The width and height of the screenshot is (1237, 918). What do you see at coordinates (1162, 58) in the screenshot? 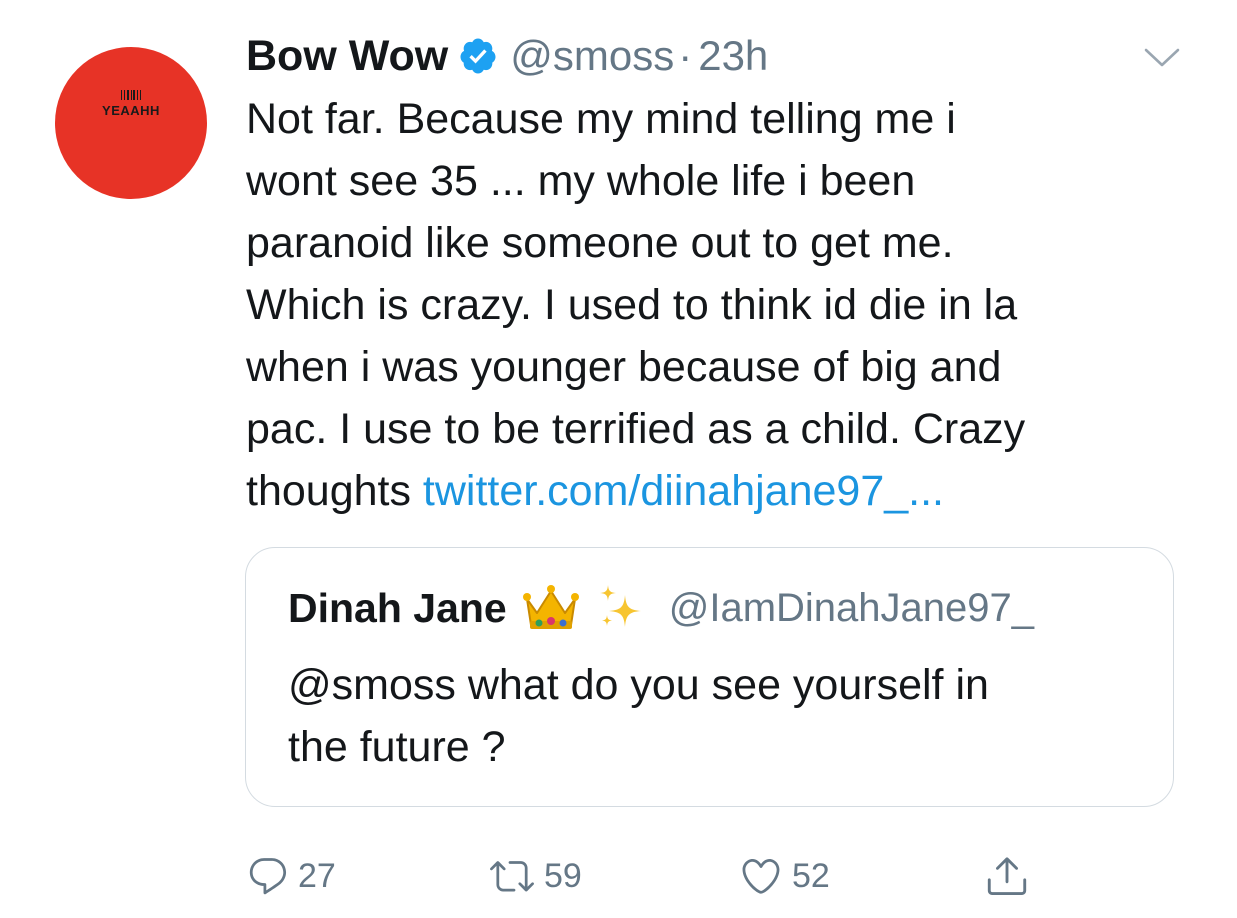
I see `chevron-down-icon` at bounding box center [1162, 58].